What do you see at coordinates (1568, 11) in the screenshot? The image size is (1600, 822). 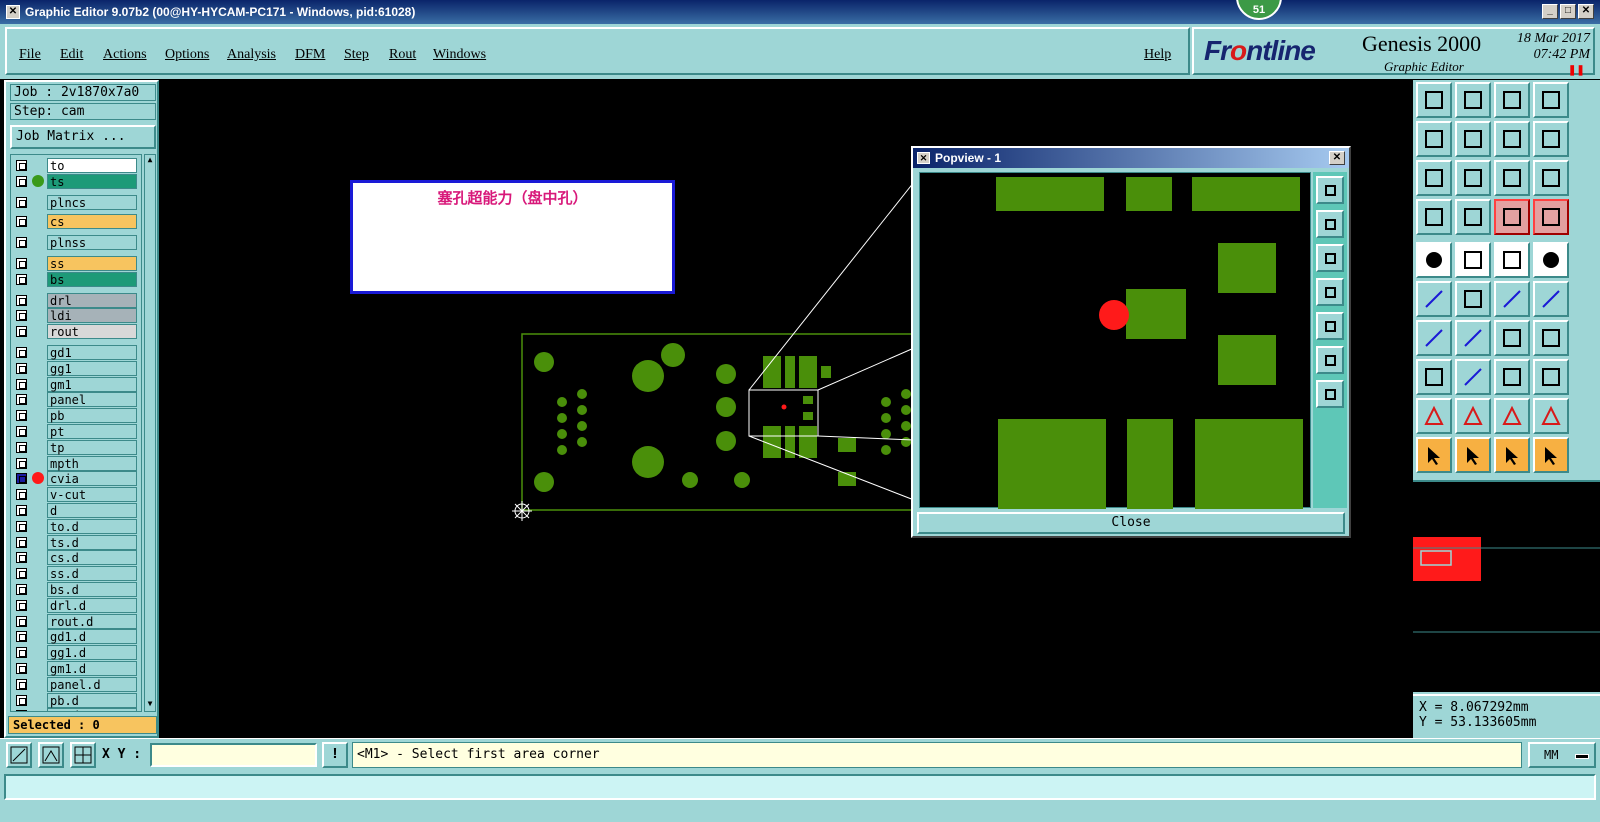 I see `maximize-button: □` at bounding box center [1568, 11].